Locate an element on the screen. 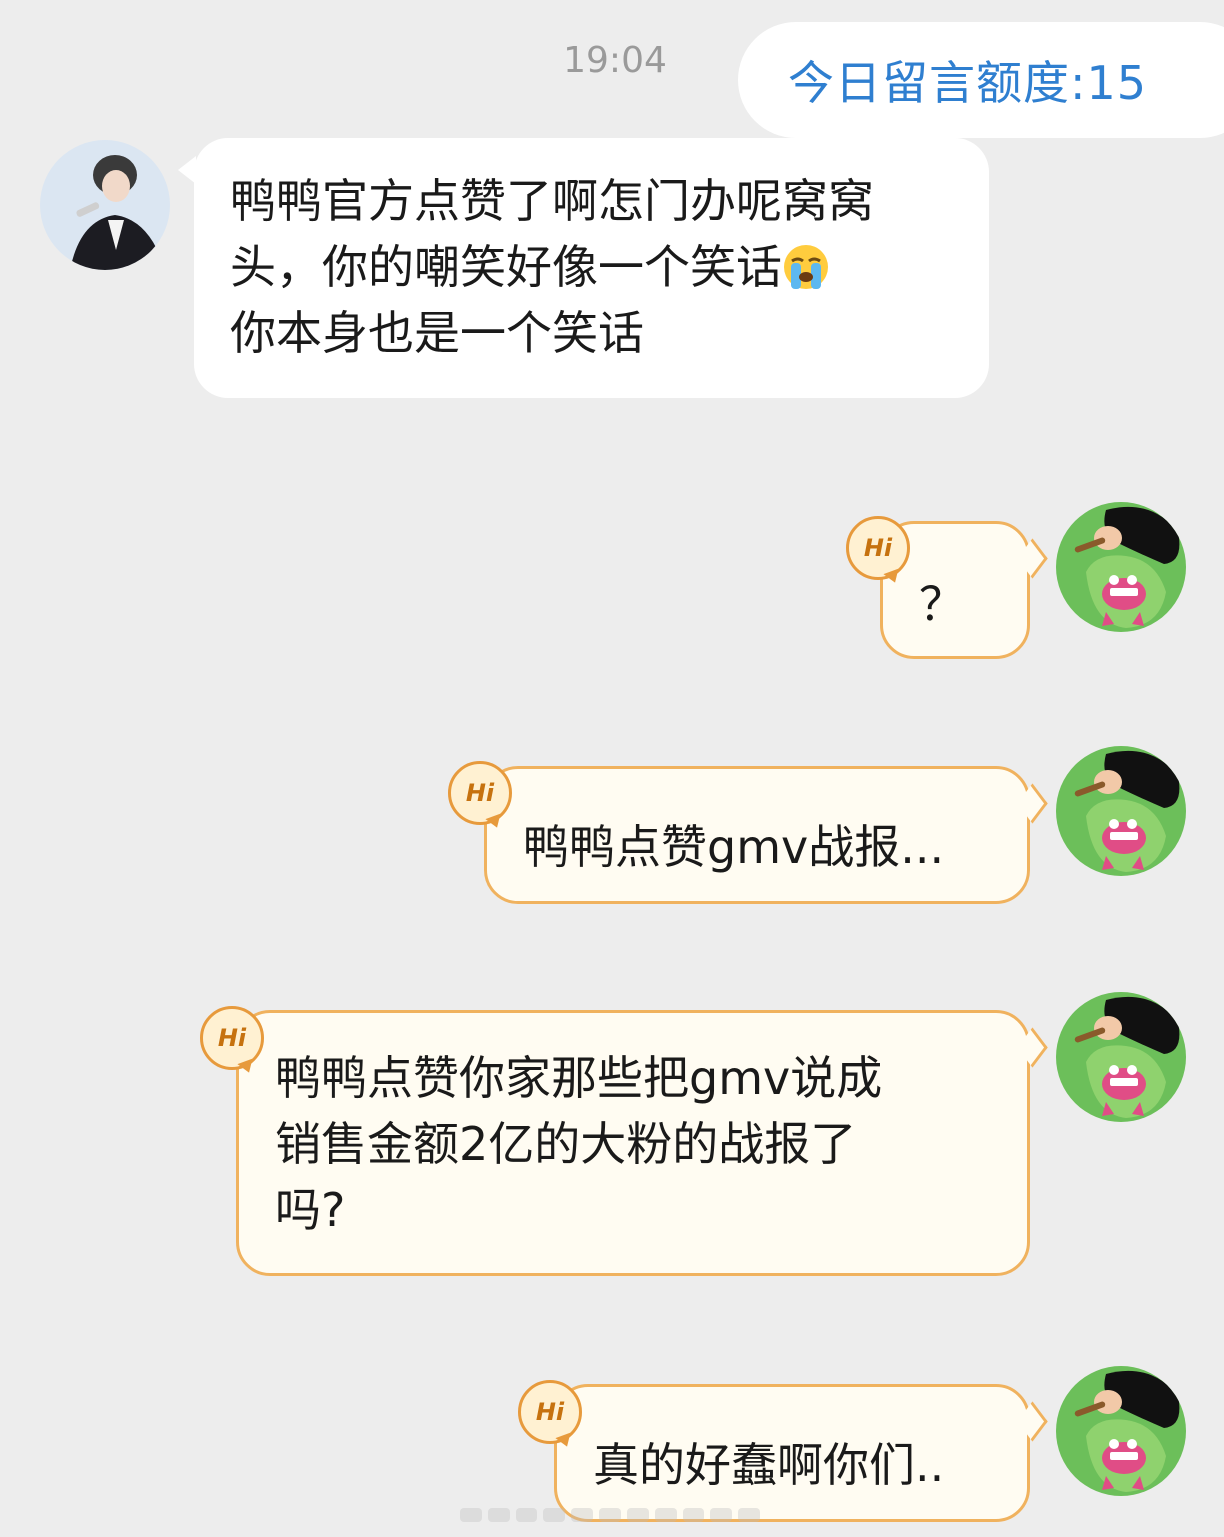 Image resolution: width=1224 pixels, height=1537 pixels. outgoing-message-line: 鸭鸭点赞你家那些把gmv说成 is located at coordinates (579, 1078).